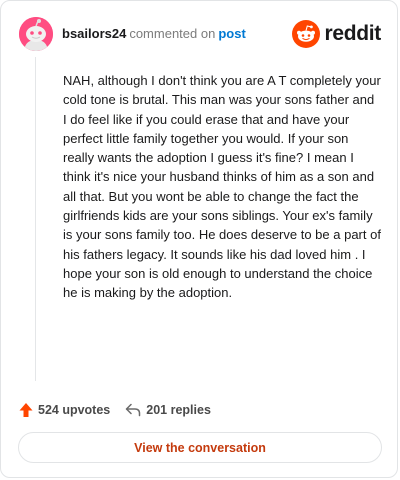 Image resolution: width=400 pixels, height=480 pixels. Describe the element at coordinates (133, 410) in the screenshot. I see `reply-arrow-icon` at that location.